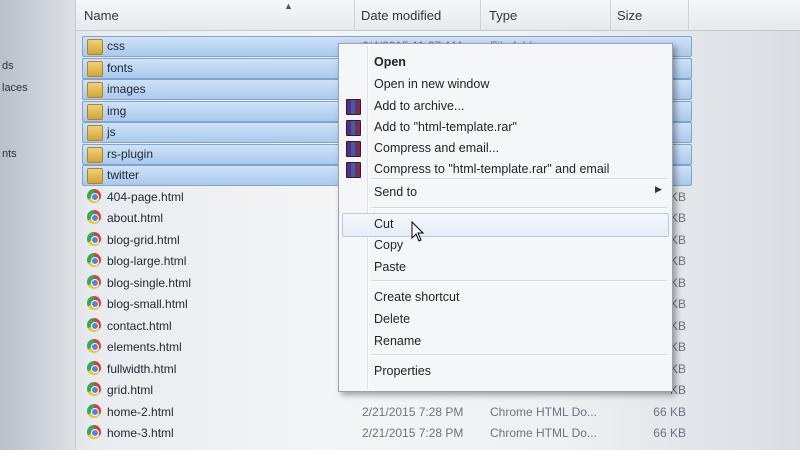 The width and height of the screenshot is (800, 450). I want to click on file-name: 404-page.html, so click(145, 197).